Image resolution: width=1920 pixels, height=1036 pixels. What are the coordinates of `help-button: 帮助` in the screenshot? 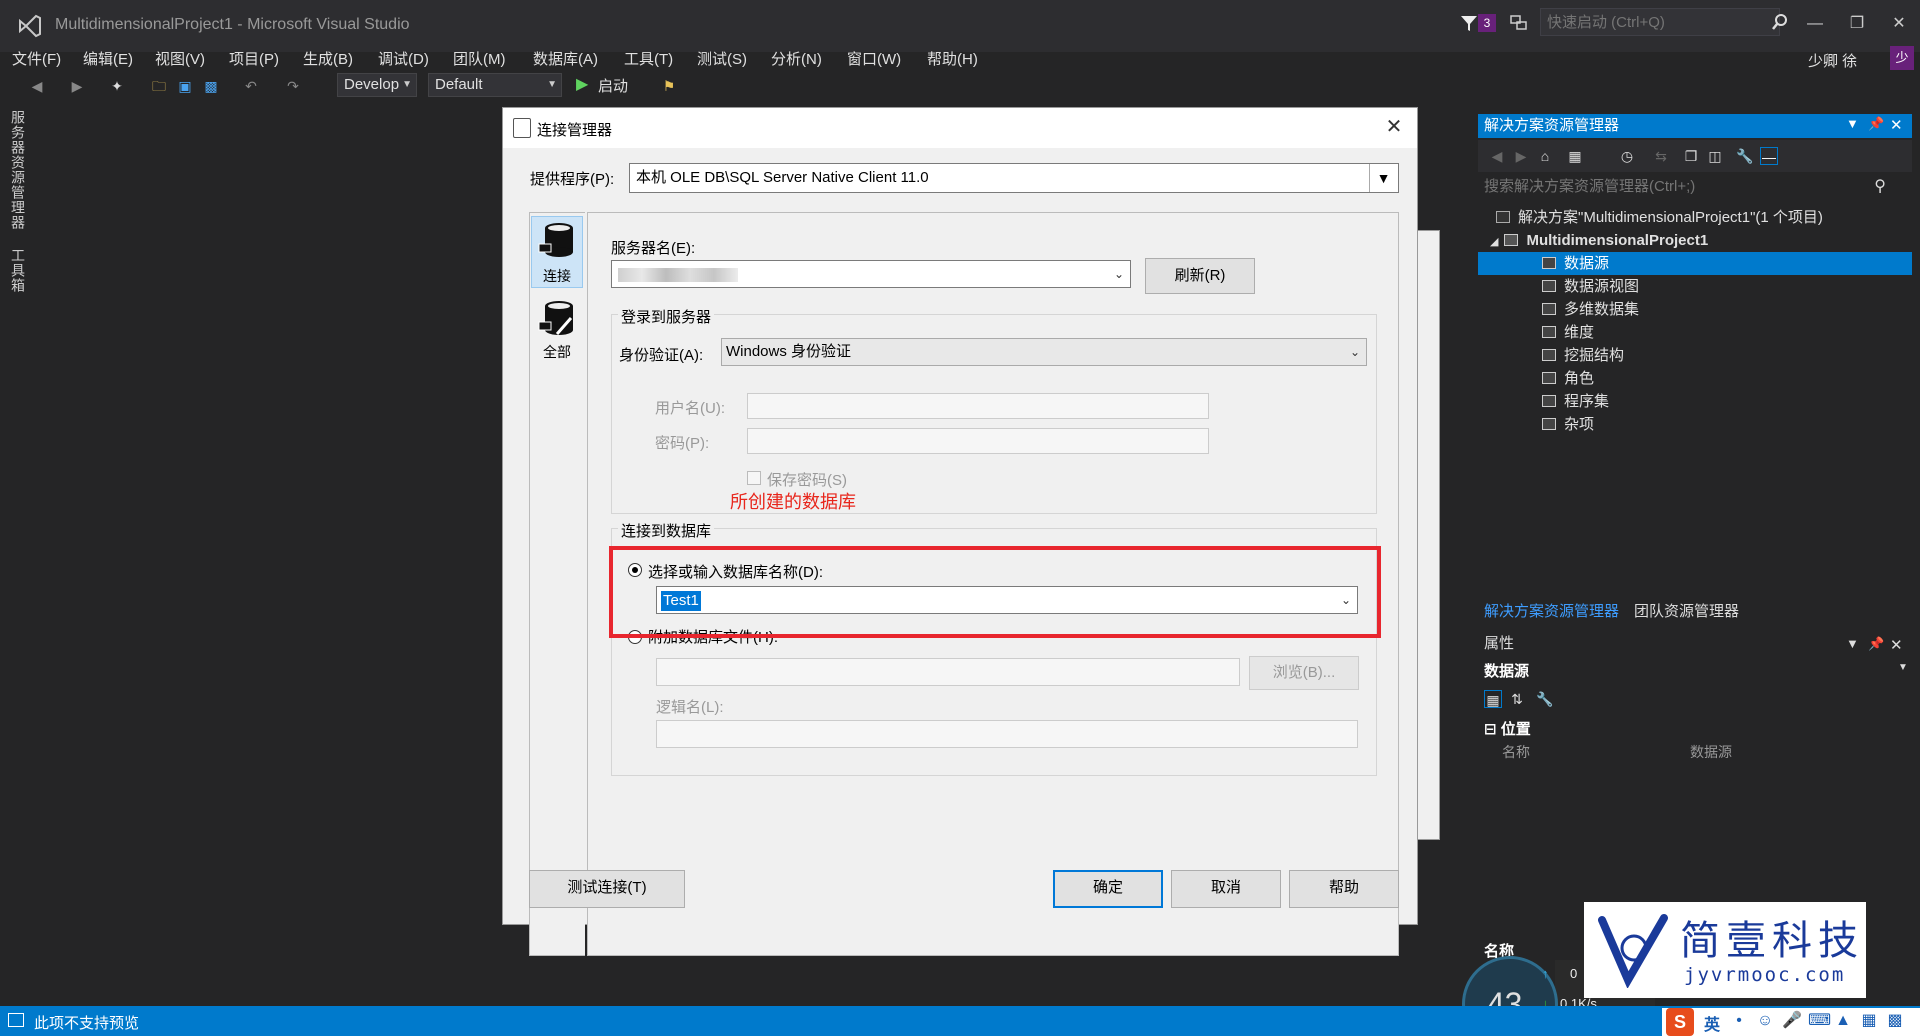 It's located at (1344, 889).